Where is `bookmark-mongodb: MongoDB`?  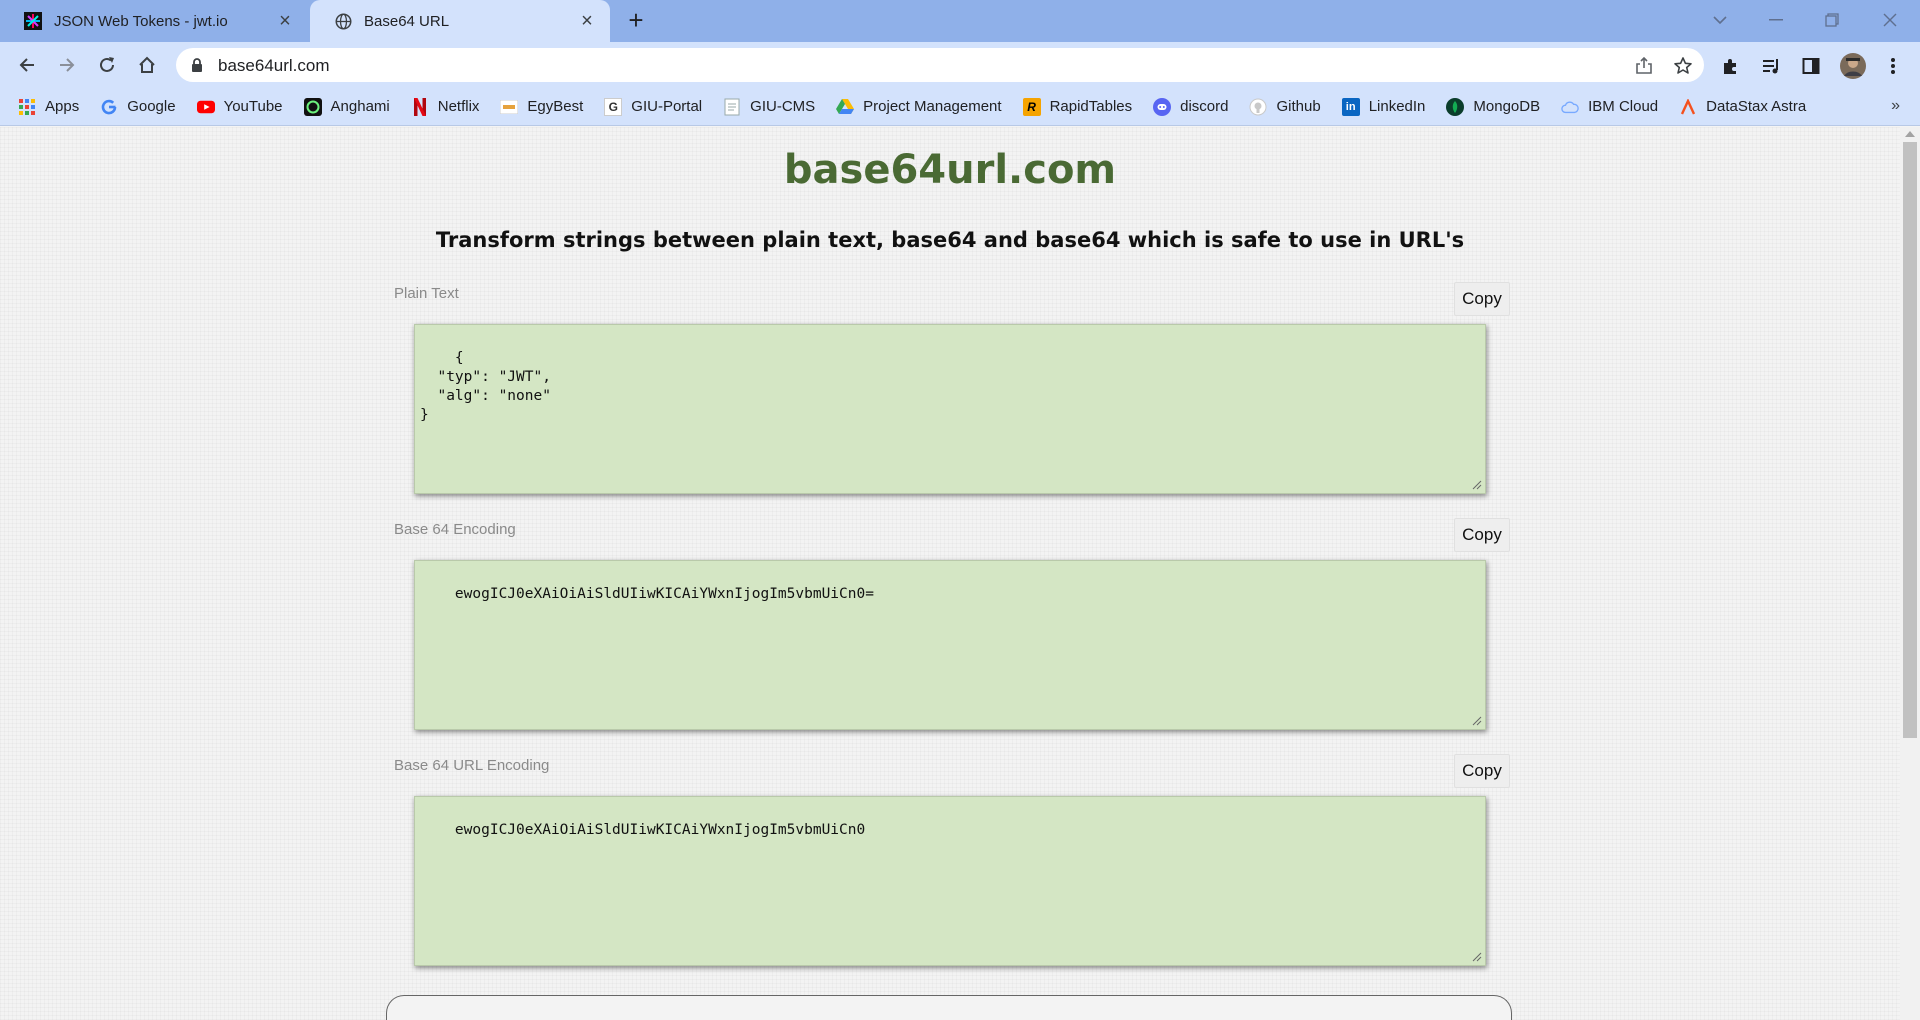 bookmark-mongodb: MongoDB is located at coordinates (1493, 106).